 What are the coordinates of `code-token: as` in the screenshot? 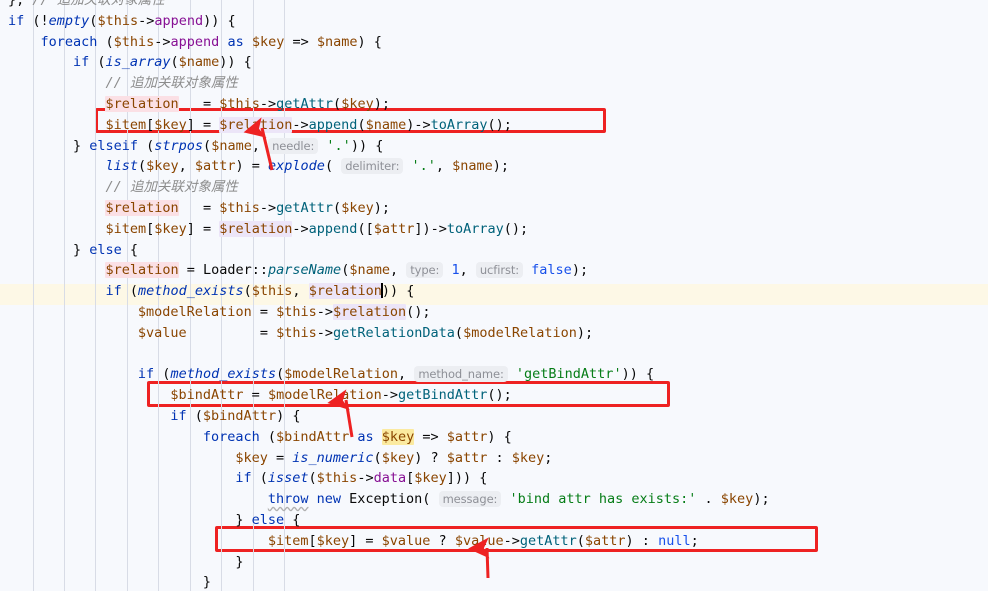 It's located at (365, 436).